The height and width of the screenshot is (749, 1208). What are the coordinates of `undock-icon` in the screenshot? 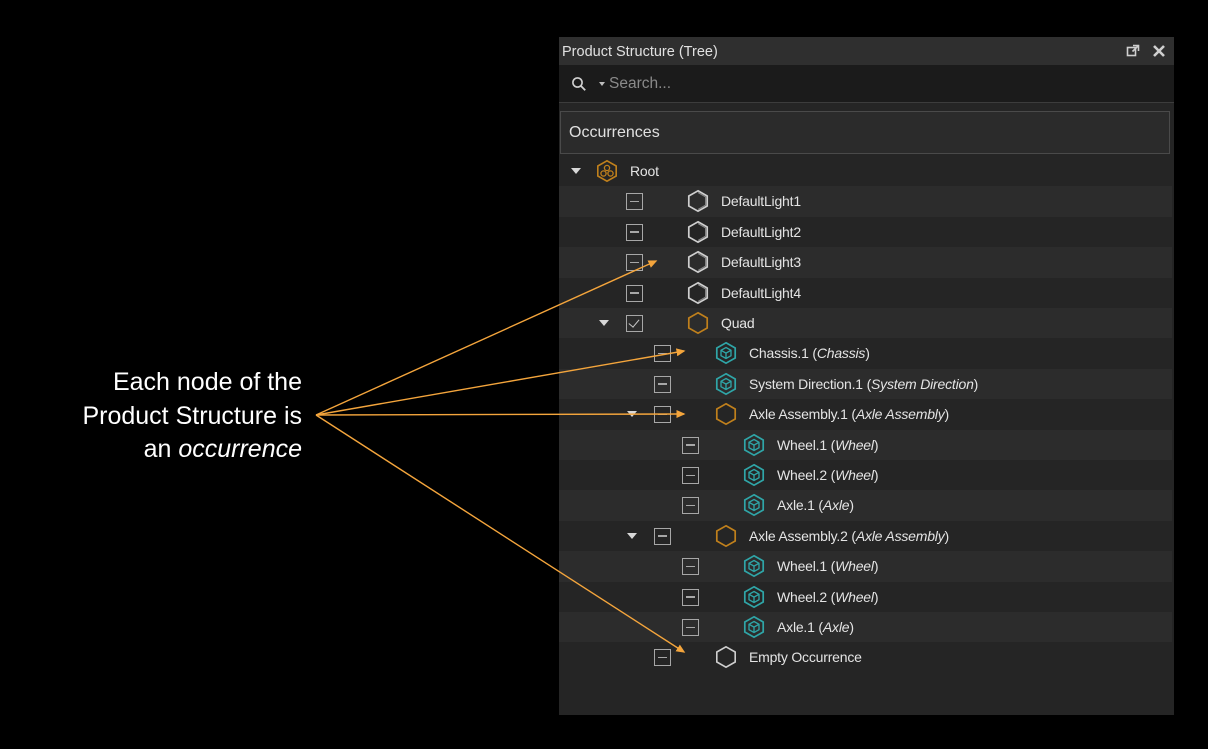 It's located at (1133, 51).